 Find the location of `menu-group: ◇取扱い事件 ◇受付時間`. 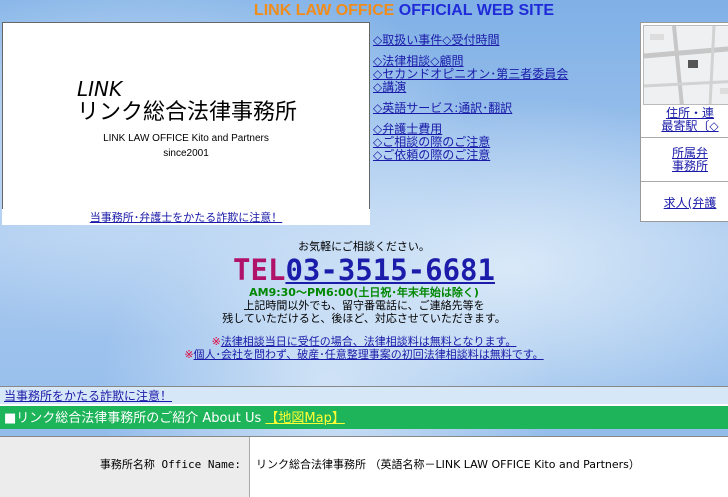

menu-group: ◇取扱い事件 ◇受付時間 is located at coordinates (470, 40).